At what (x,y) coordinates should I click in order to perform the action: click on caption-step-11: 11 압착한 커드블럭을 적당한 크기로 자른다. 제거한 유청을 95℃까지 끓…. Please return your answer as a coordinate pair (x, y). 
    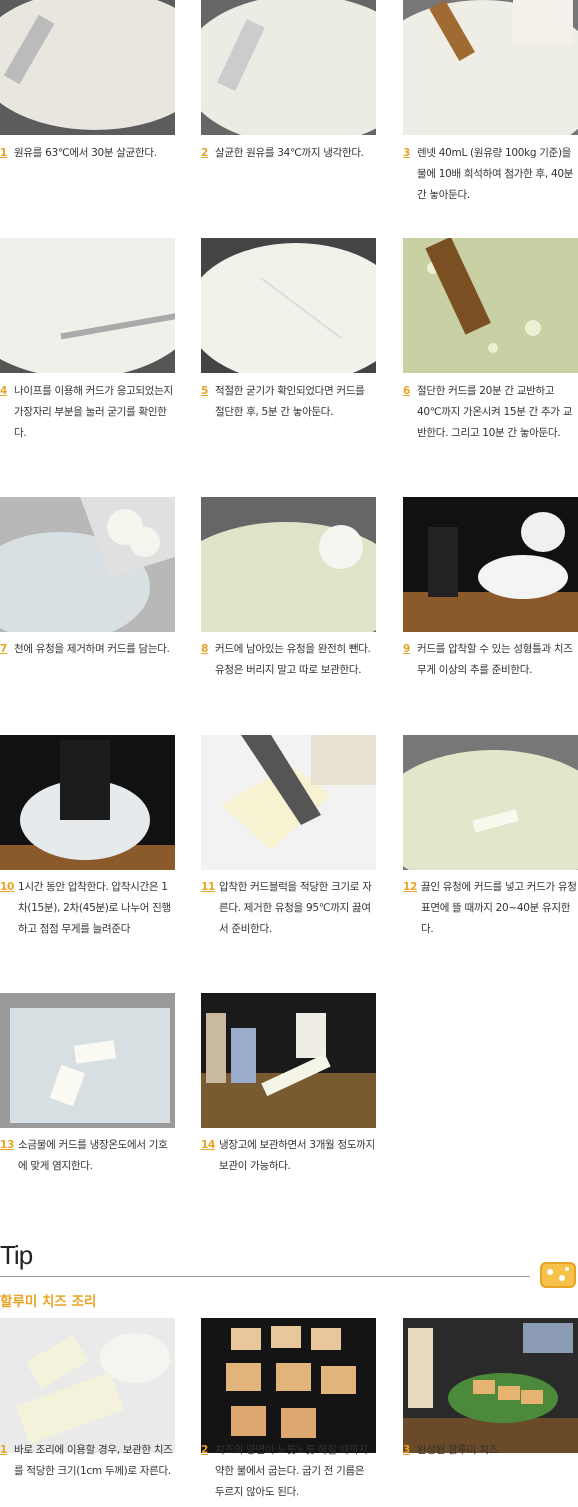
    Looking at the image, I should click on (286, 908).